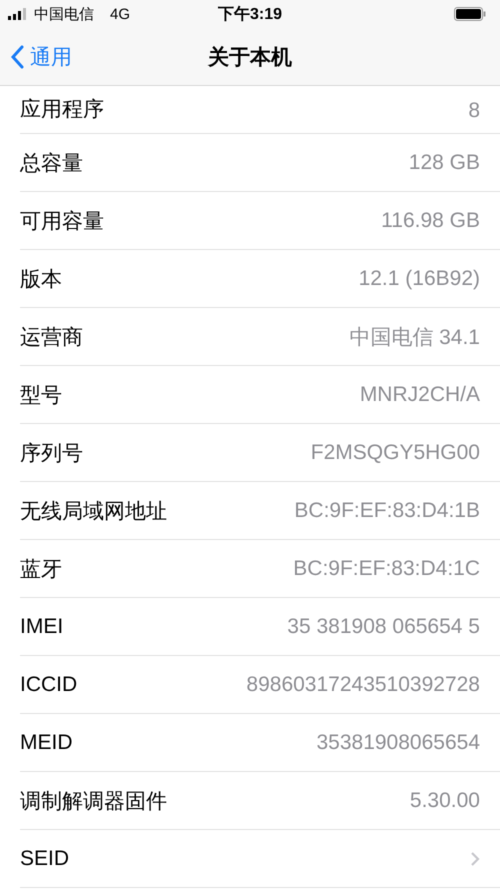  I want to click on row-value: 35 381908 065654 5, so click(383, 626).